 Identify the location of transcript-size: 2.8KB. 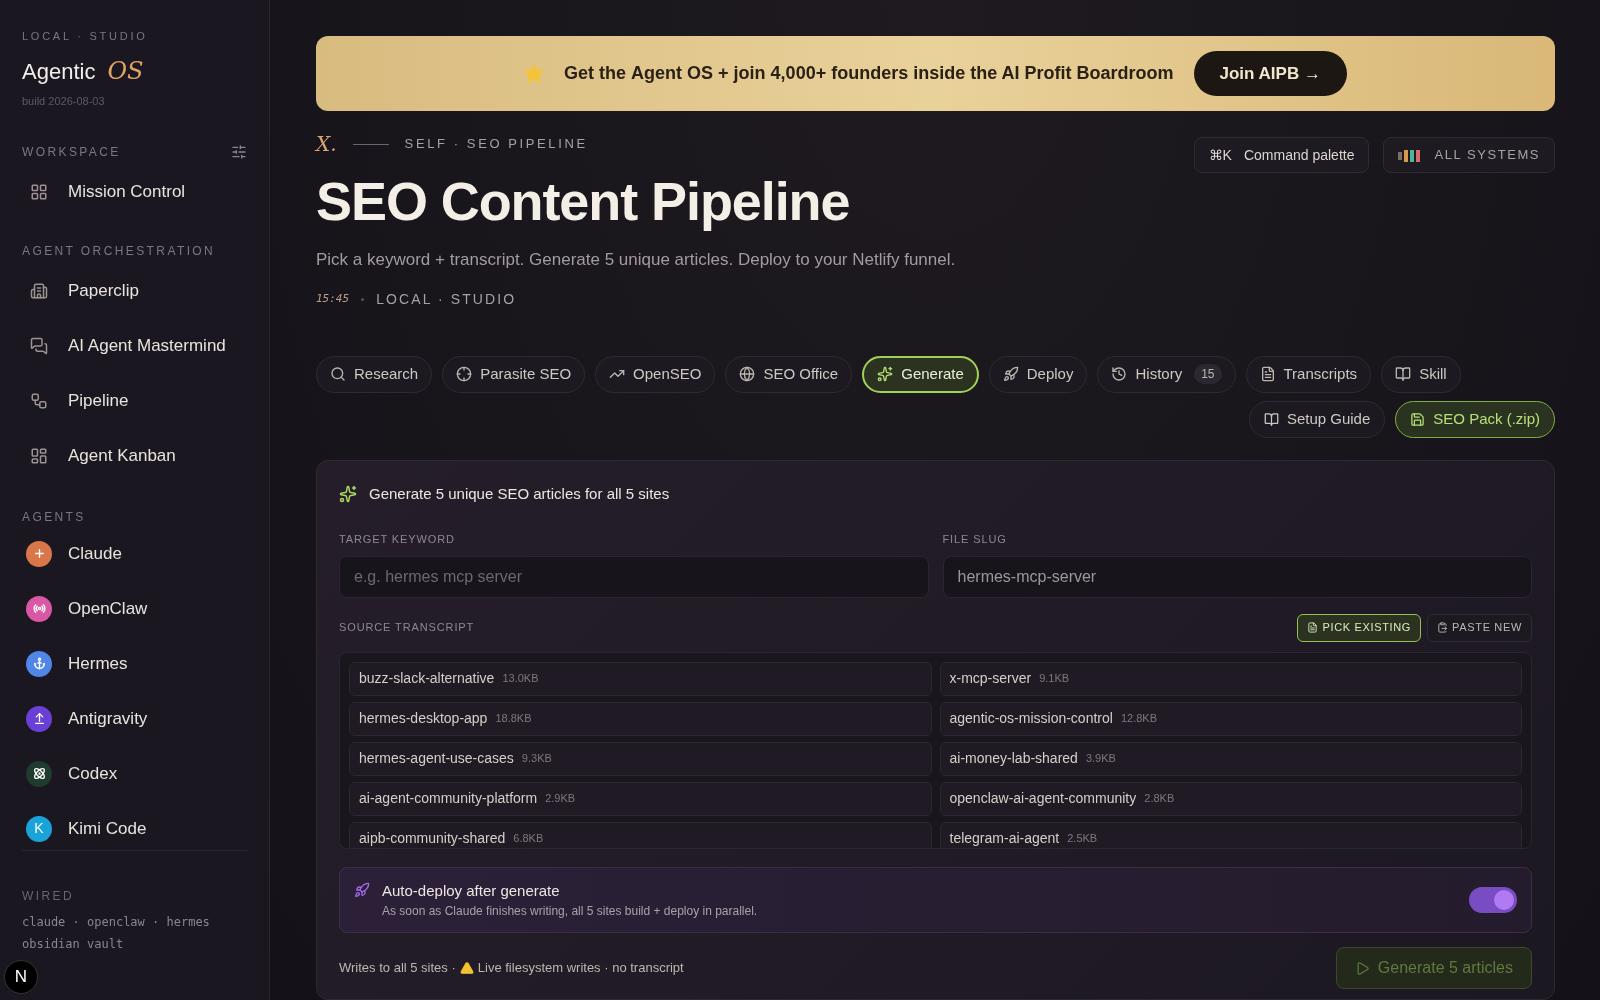
(1159, 799).